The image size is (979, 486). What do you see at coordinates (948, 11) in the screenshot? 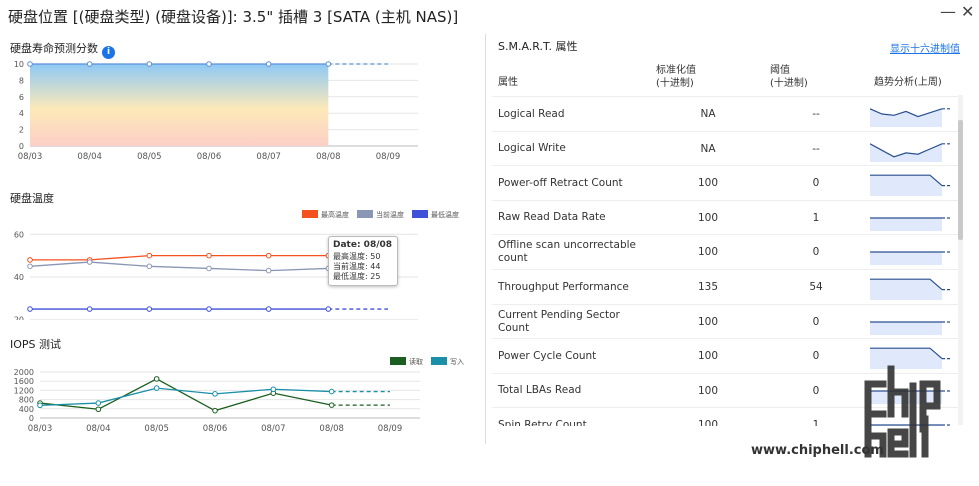
I see `minimize-button: —` at bounding box center [948, 11].